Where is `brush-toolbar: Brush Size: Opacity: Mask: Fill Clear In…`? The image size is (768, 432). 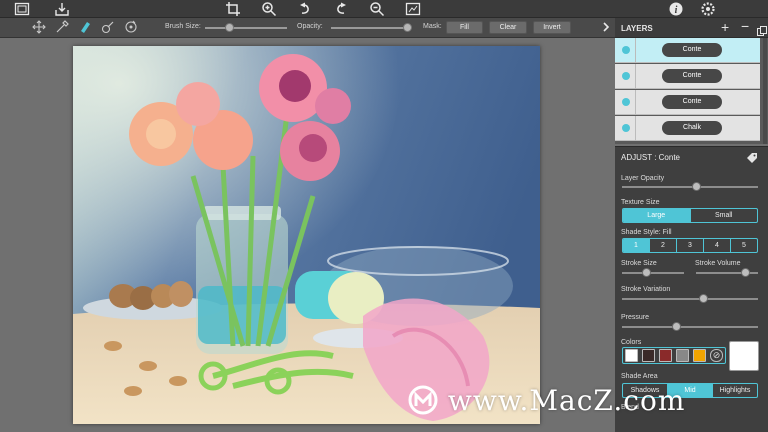 brush-toolbar: Brush Size: Opacity: Mask: Fill Clear In… is located at coordinates (307, 28).